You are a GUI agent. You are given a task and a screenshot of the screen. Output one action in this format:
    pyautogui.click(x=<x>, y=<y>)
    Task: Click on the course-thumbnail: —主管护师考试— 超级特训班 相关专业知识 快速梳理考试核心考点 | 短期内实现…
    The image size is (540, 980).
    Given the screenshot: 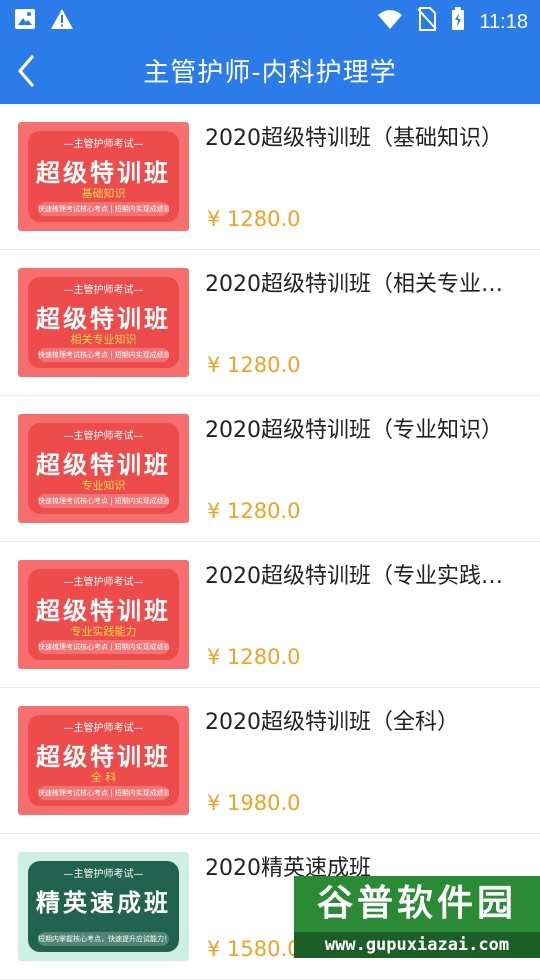 What is the action you would take?
    pyautogui.click(x=103, y=322)
    